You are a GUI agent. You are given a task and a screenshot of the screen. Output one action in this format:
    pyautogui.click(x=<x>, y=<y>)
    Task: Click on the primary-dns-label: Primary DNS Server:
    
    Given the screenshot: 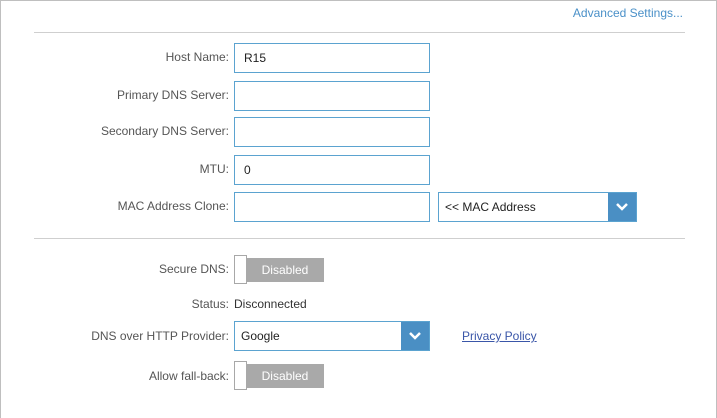 What is the action you would take?
    pyautogui.click(x=172, y=95)
    